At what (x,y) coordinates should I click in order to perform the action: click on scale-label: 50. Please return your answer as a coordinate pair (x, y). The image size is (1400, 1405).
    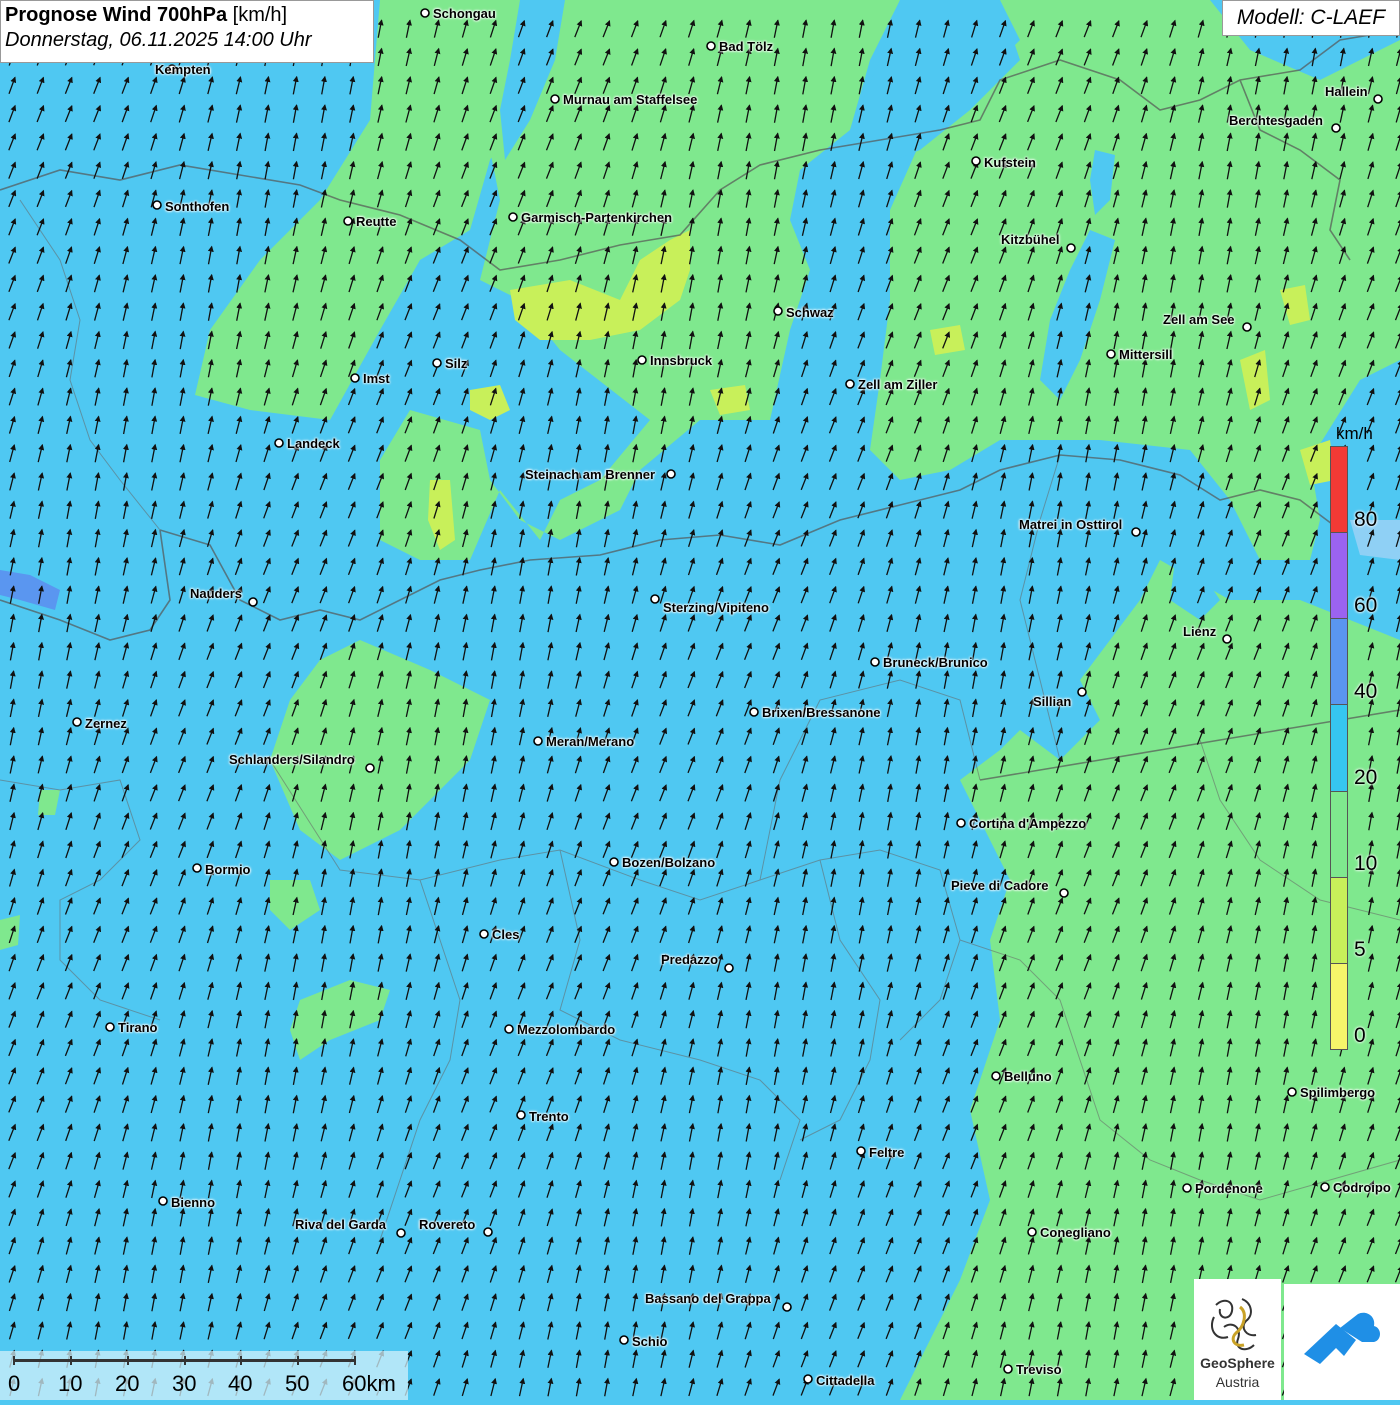
    Looking at the image, I should click on (297, 1384).